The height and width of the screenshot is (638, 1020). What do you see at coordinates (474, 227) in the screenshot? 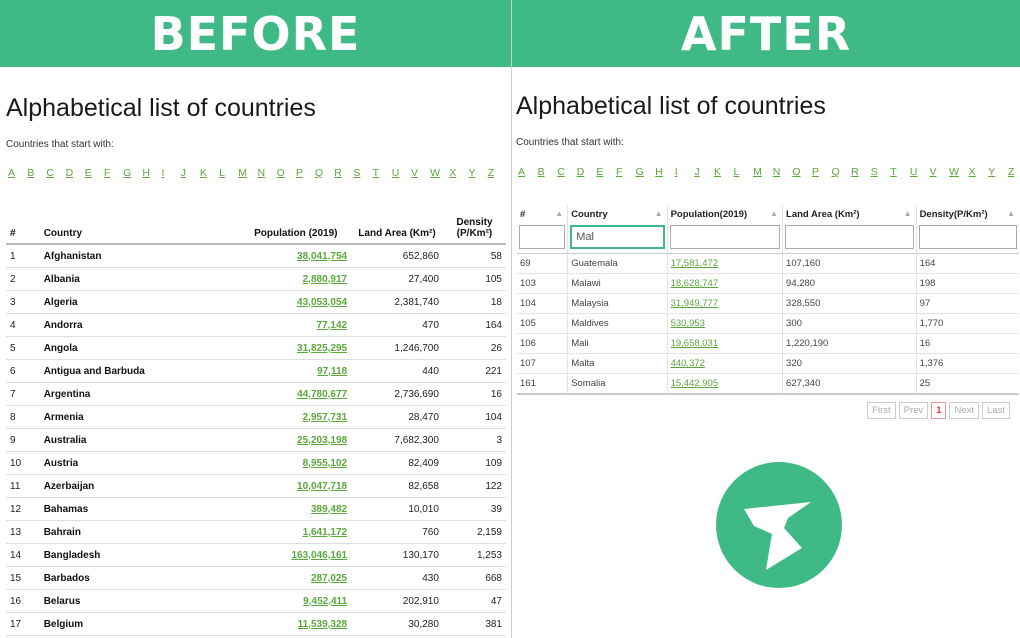
I see `column-header-density: Density (P/Km²)` at bounding box center [474, 227].